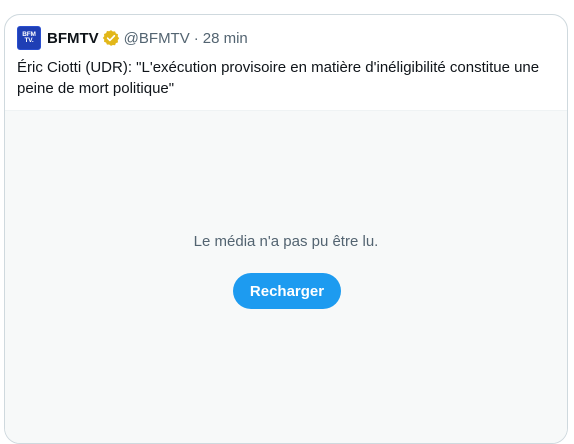 This screenshot has width=574, height=444. What do you see at coordinates (157, 38) in the screenshot?
I see `account-handle: @BFMTV` at bounding box center [157, 38].